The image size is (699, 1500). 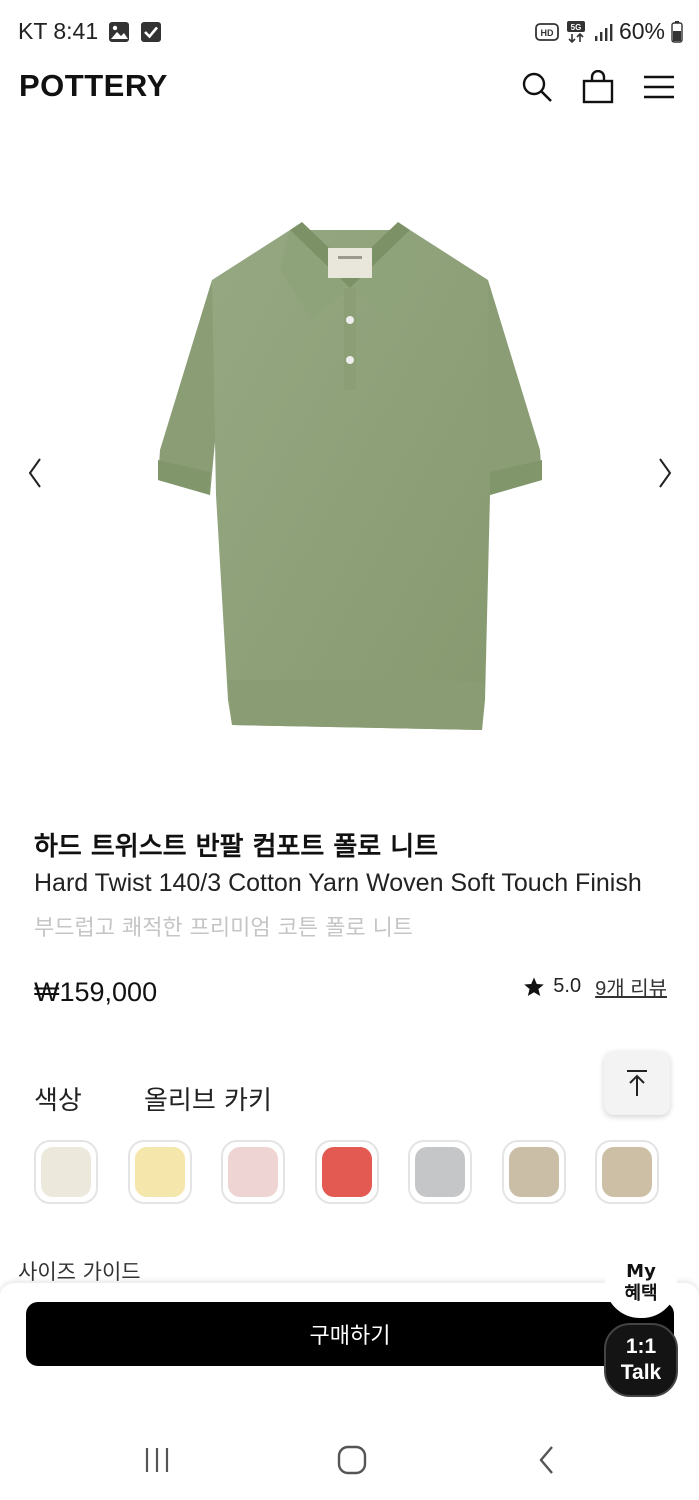 What do you see at coordinates (641, 1372) in the screenshot?
I see `talk-line2: Talk` at bounding box center [641, 1372].